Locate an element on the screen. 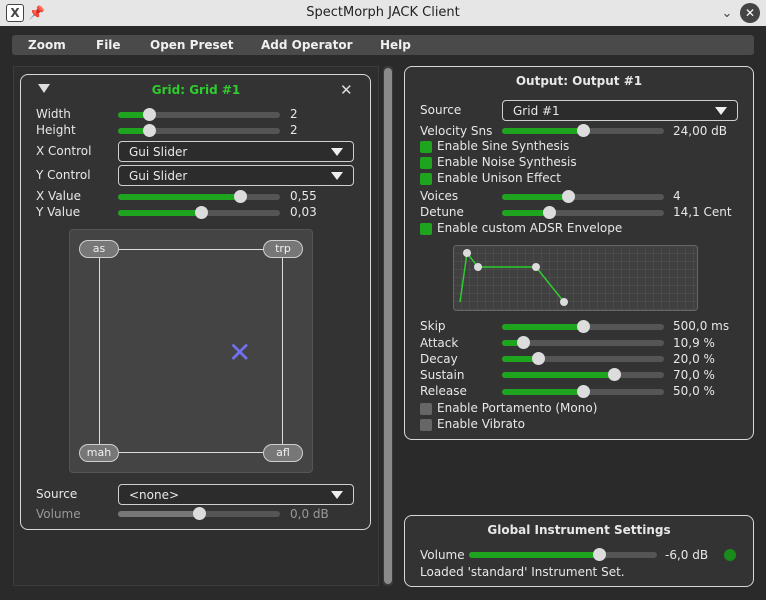 The height and width of the screenshot is (600, 766). adsr-envelope-graph is located at coordinates (575, 278).